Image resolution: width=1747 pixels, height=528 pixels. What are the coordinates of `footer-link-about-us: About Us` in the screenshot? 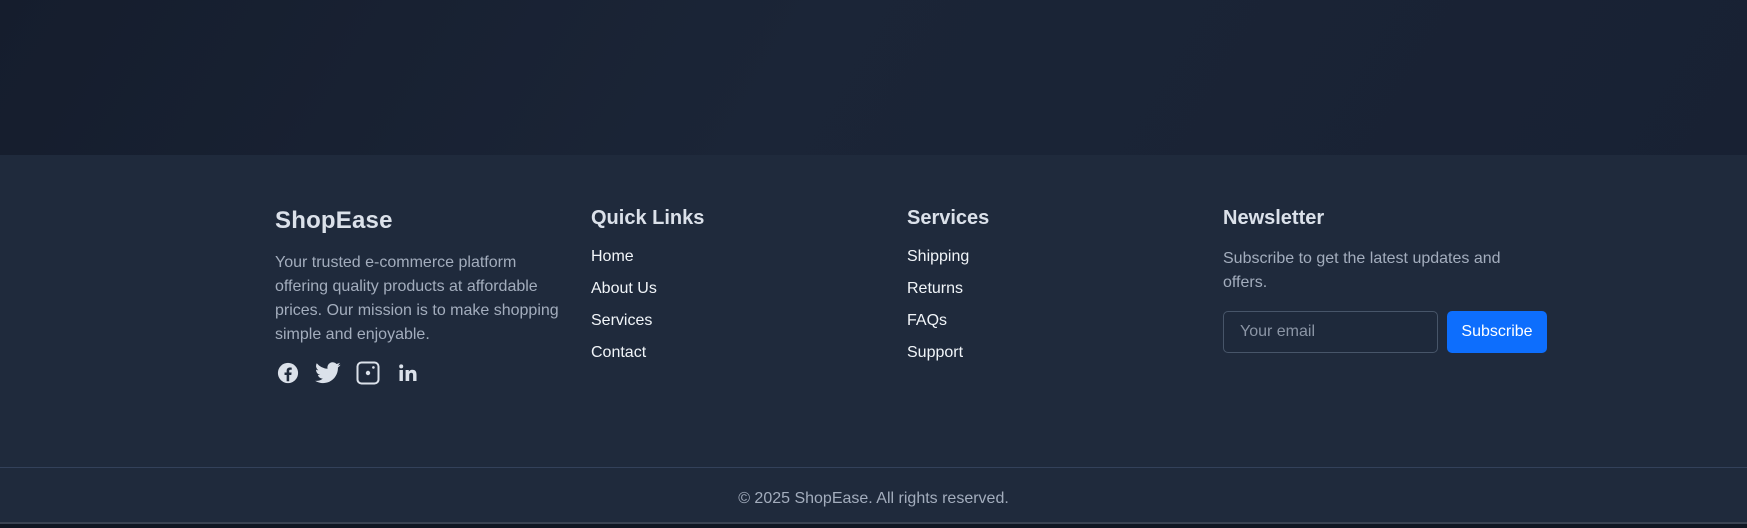 It's located at (624, 288).